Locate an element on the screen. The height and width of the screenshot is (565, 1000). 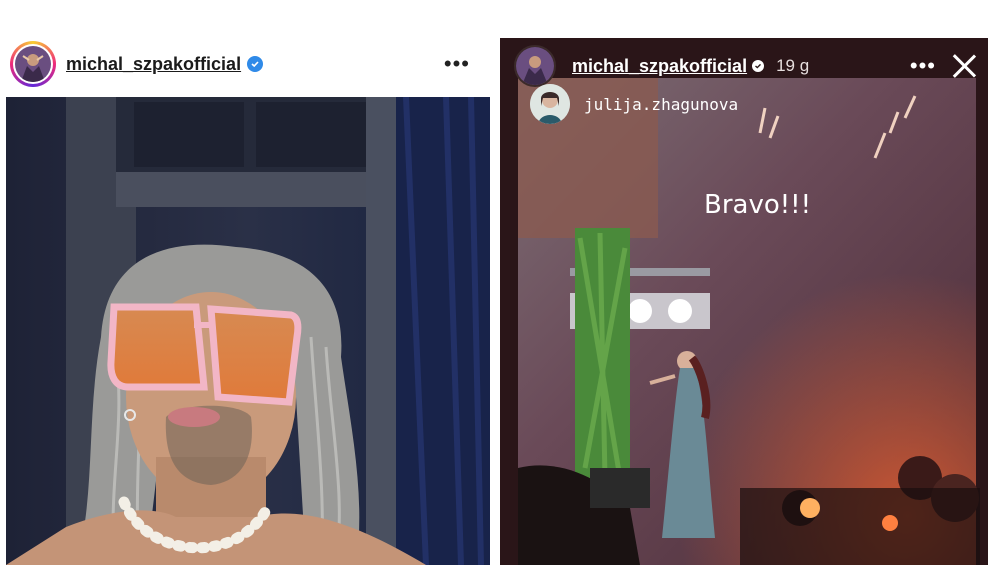
mention-avatar is located at coordinates (550, 104).